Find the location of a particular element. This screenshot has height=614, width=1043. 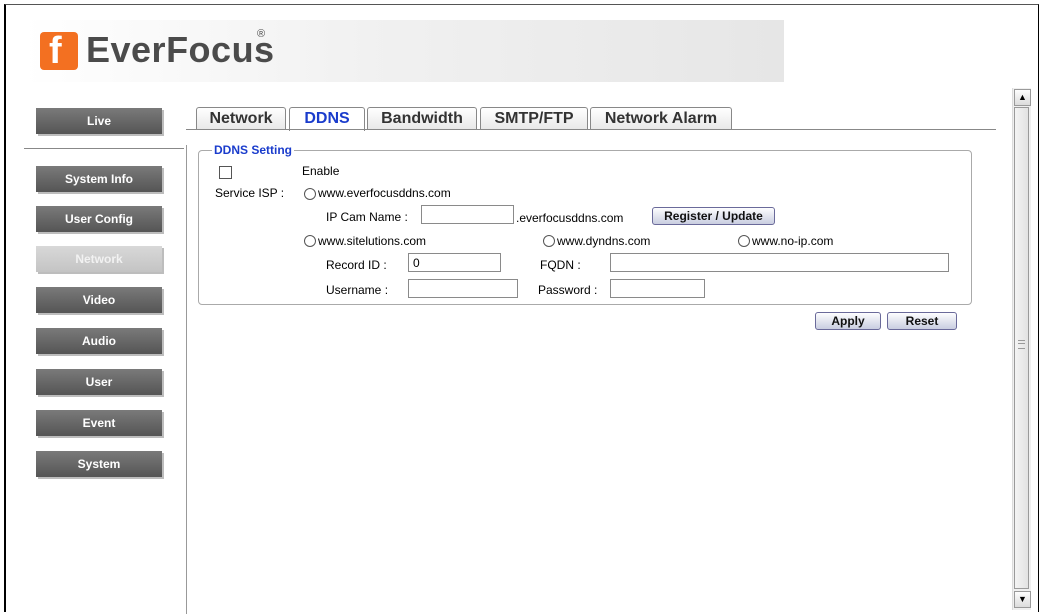

domain-suffix-label: .everfocusddns.com is located at coordinates (570, 218).